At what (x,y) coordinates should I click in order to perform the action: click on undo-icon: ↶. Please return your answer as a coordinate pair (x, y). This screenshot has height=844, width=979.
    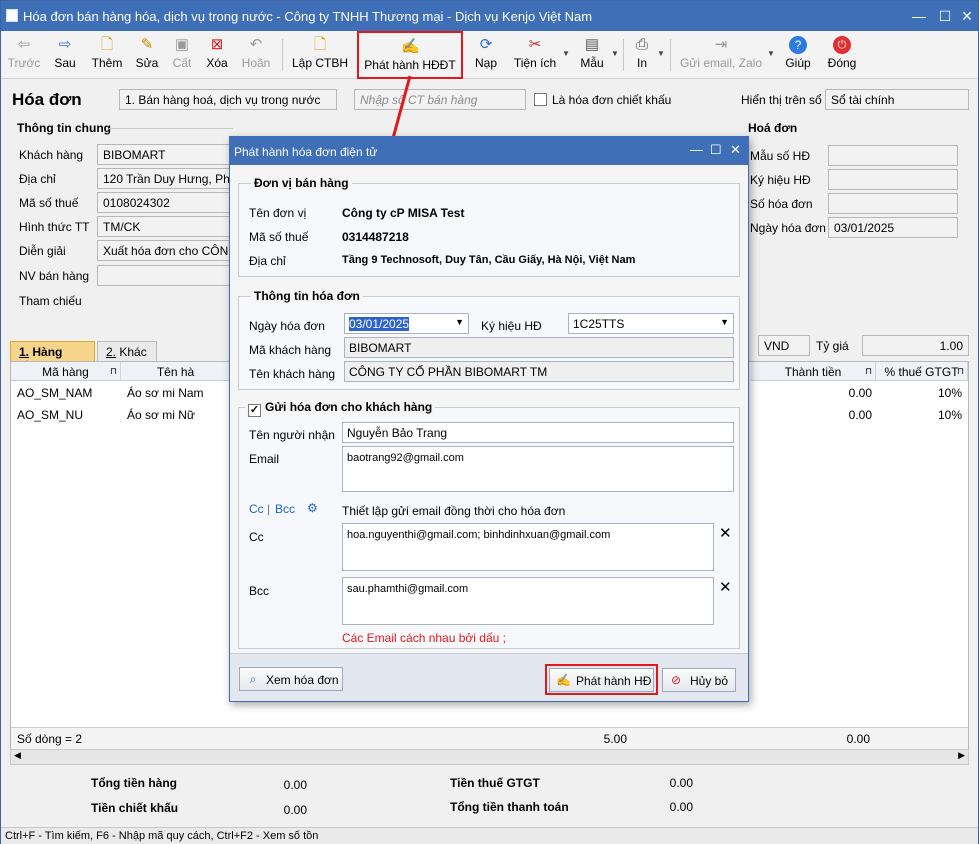
    Looking at the image, I should click on (256, 44).